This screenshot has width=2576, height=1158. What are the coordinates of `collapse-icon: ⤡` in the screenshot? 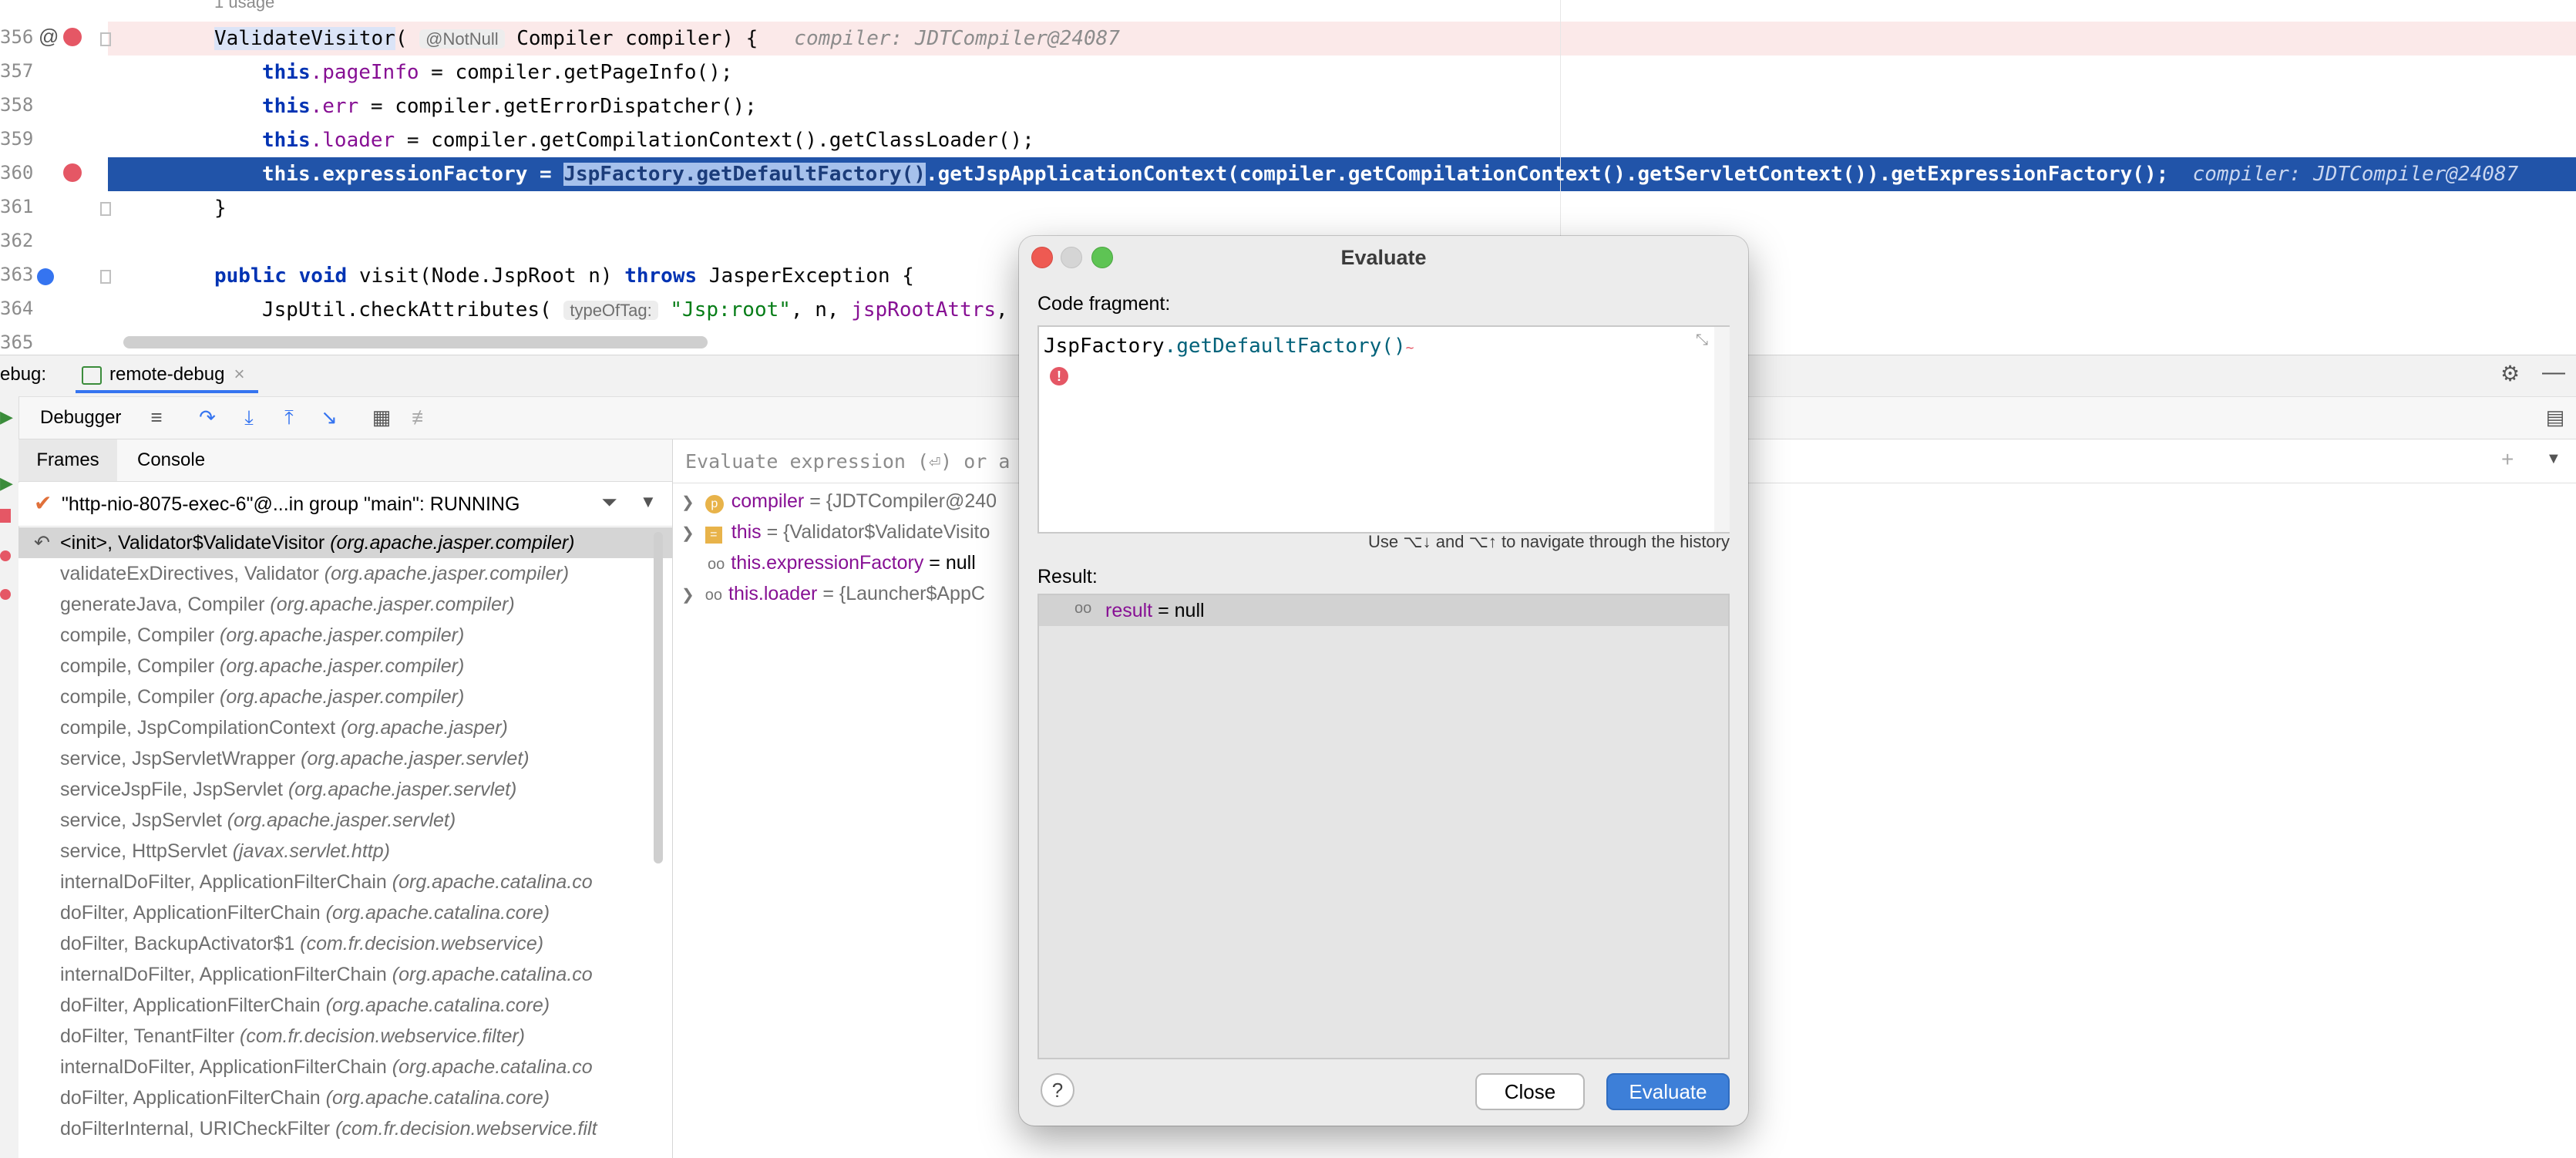 It's located at (1702, 340).